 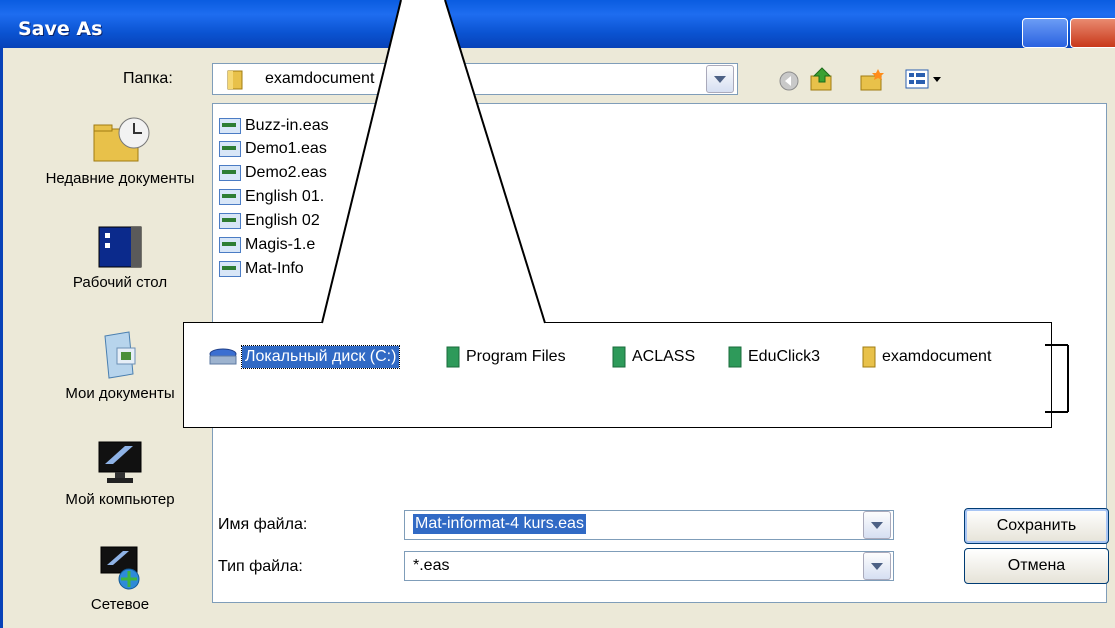 I want to click on new-folder-icon, so click(x=872, y=79).